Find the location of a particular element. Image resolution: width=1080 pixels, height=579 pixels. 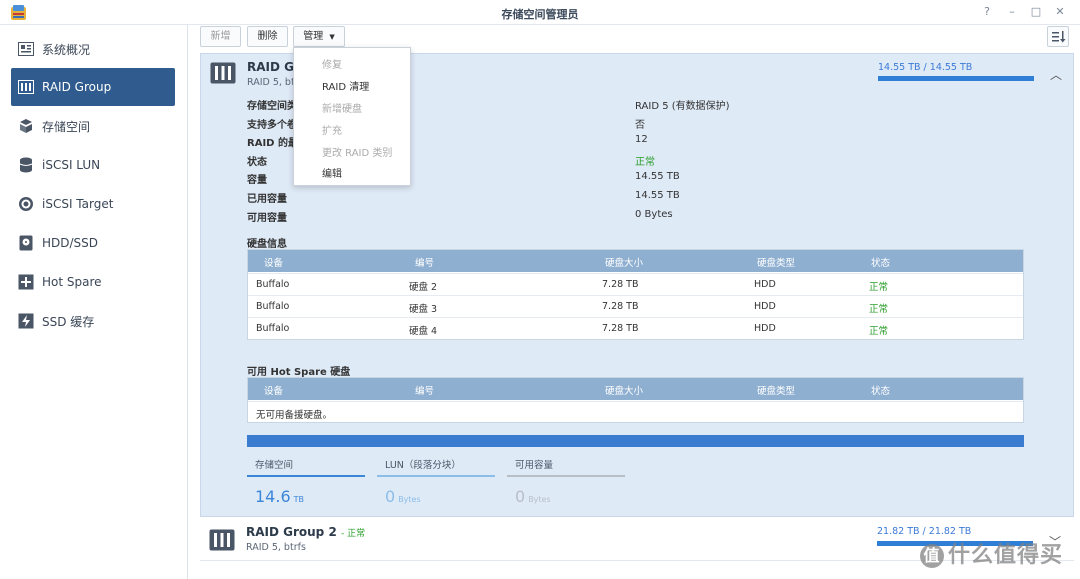

sidebar-item-storage: 存储空间 is located at coordinates (93, 126).